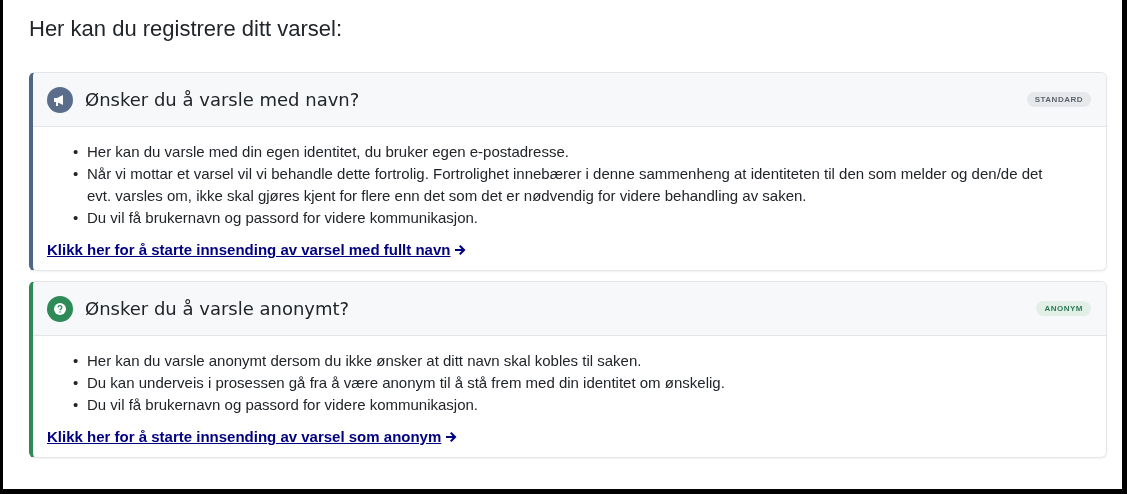 Image resolution: width=1127 pixels, height=494 pixels. Describe the element at coordinates (60, 308) in the screenshot. I see `question-icon` at that location.